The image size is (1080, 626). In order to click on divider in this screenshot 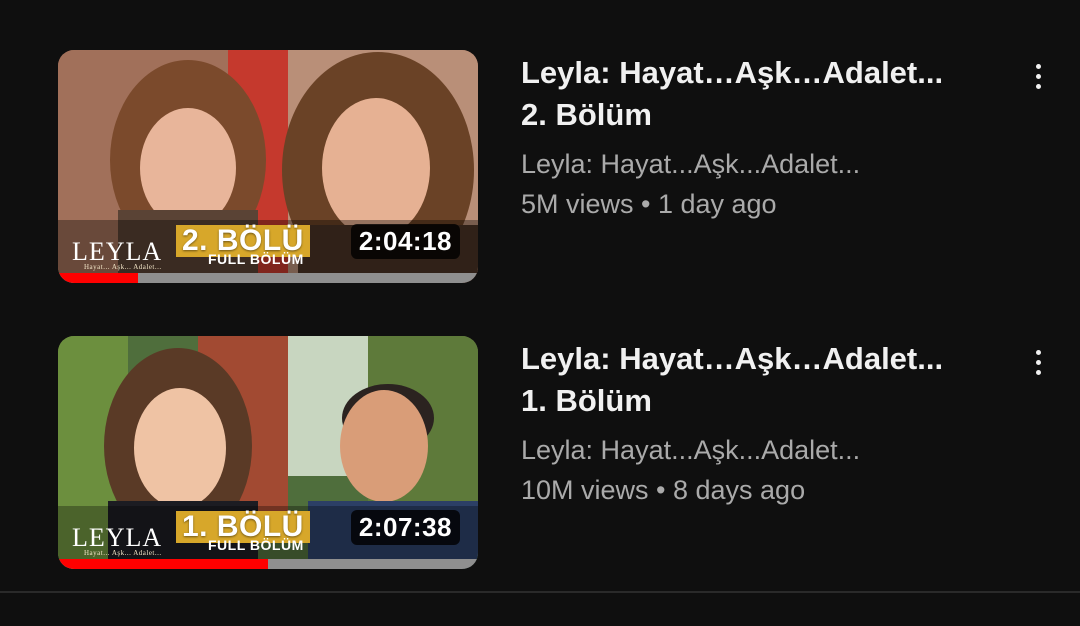, I will do `click(540, 592)`.